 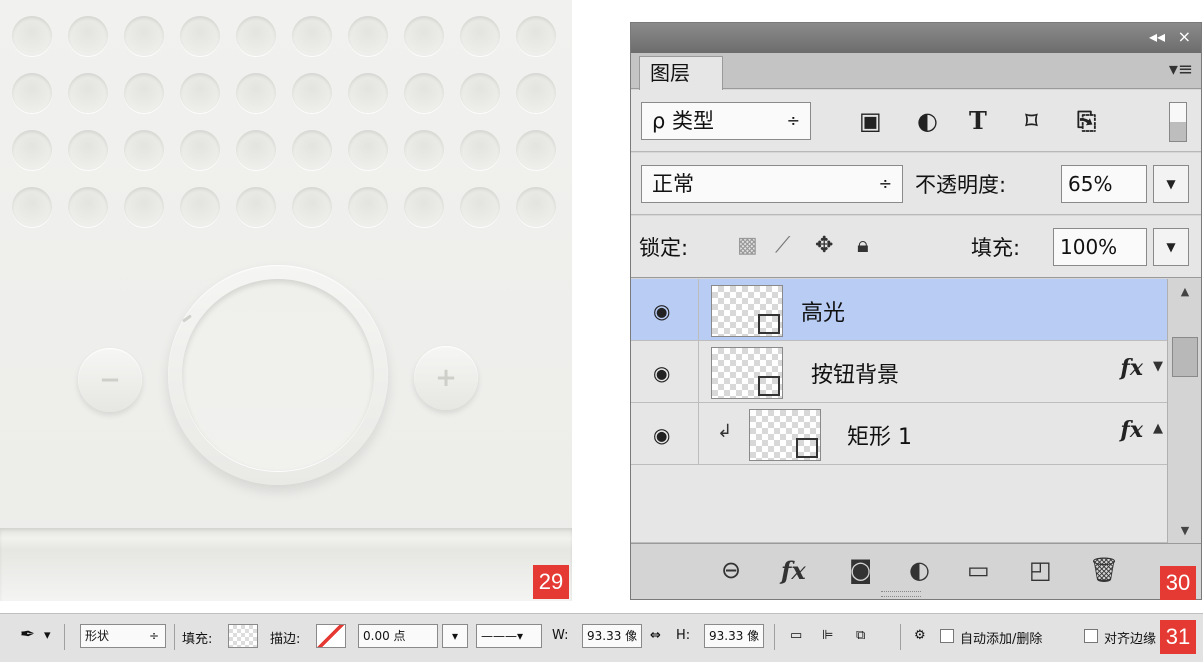 What do you see at coordinates (1181, 69) in the screenshot?
I see `panel-menu-icon: ▾≡` at bounding box center [1181, 69].